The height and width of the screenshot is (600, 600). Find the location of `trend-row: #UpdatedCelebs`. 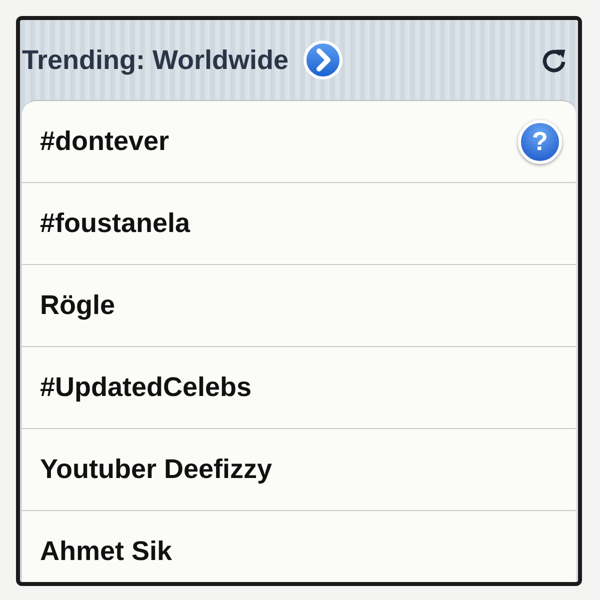

trend-row: #UpdatedCelebs is located at coordinates (299, 388).